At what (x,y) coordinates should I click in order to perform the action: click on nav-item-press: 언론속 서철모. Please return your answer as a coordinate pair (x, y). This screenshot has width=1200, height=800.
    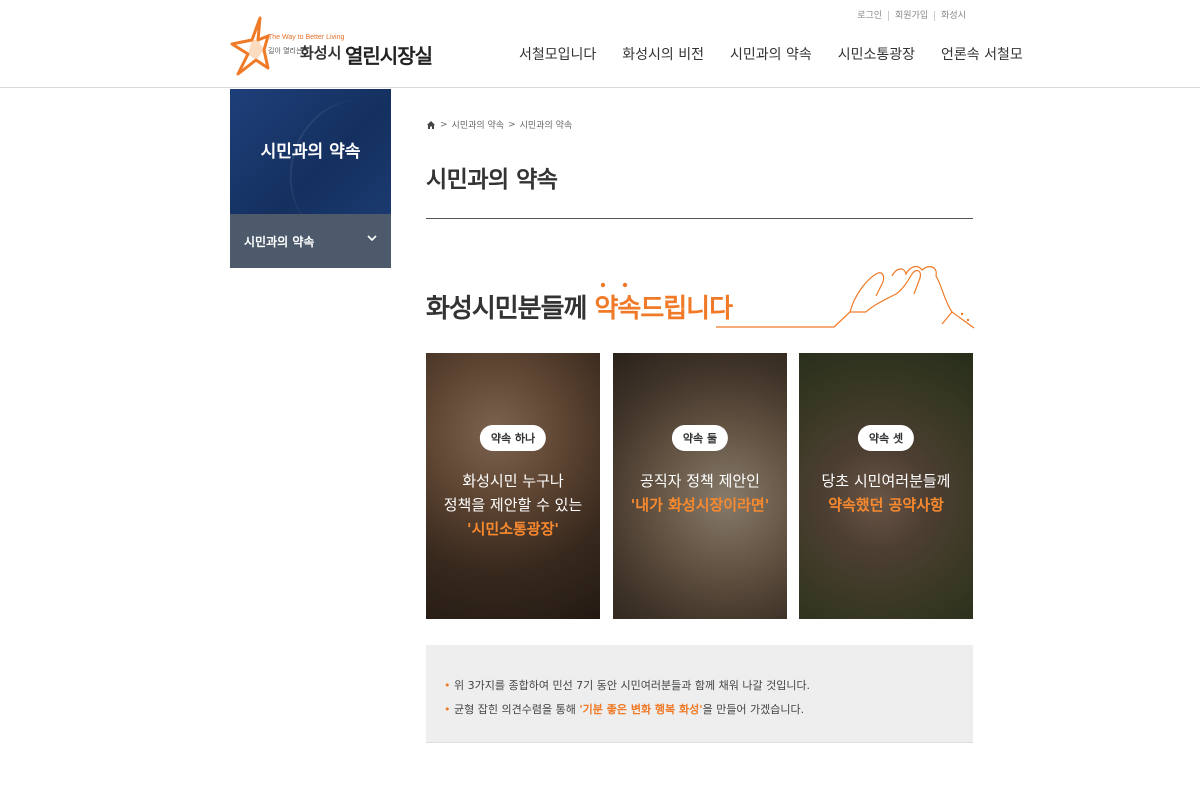
    Looking at the image, I should click on (982, 54).